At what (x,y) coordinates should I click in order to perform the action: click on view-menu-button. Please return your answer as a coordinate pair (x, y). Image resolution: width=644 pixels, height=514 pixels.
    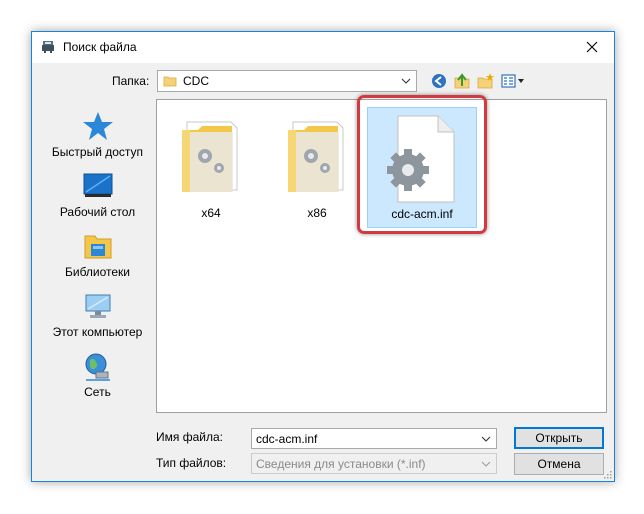
    Looking at the image, I should click on (513, 81).